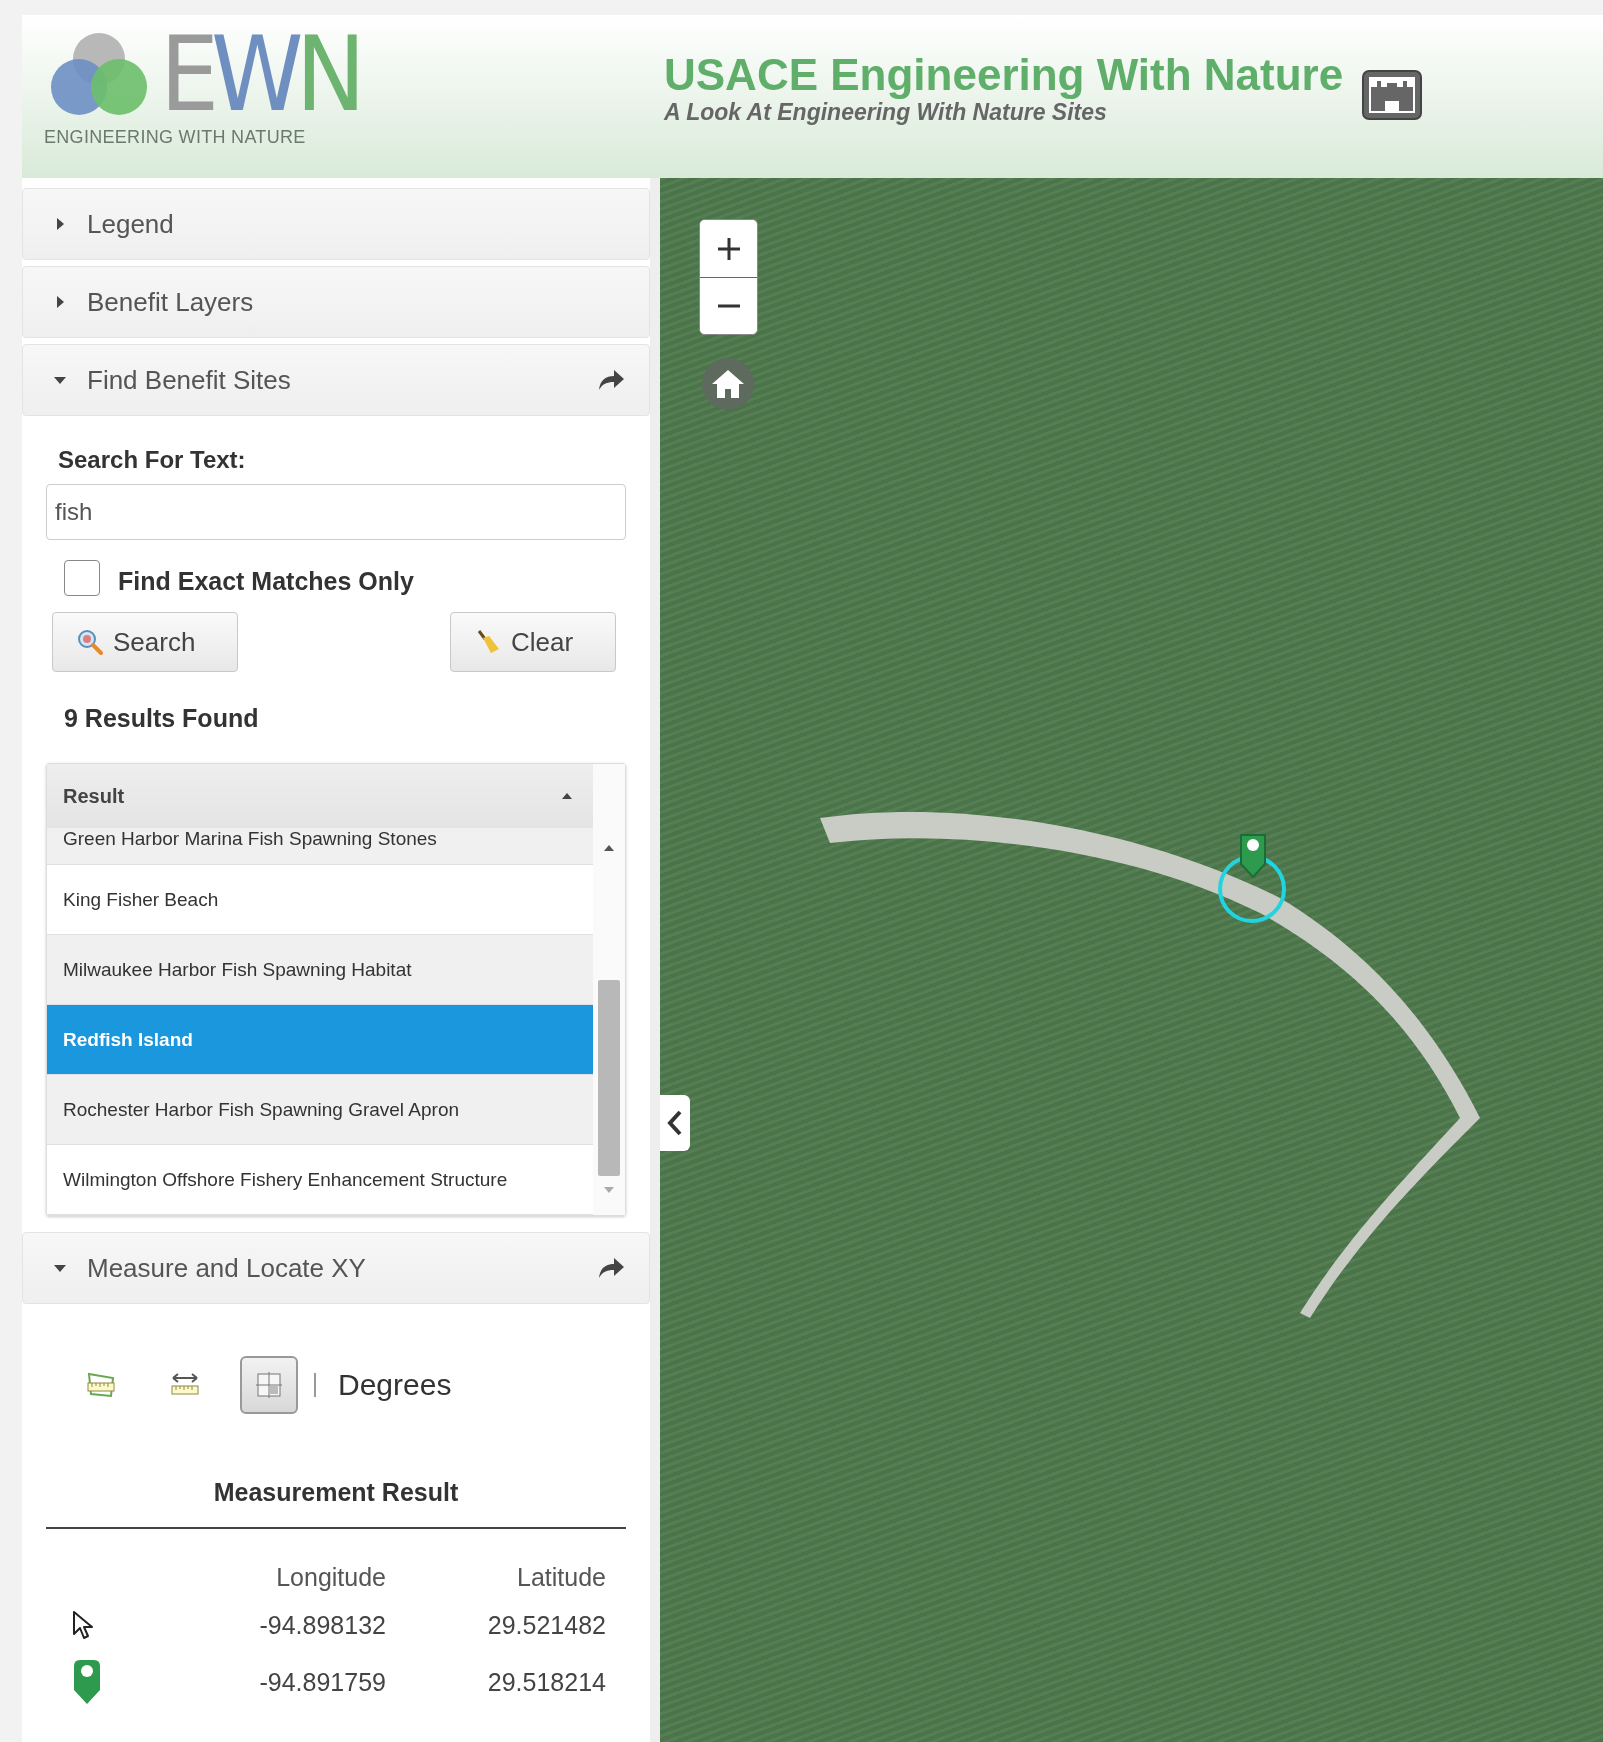 The image size is (1603, 1742). I want to click on scrollbar, so click(609, 989).